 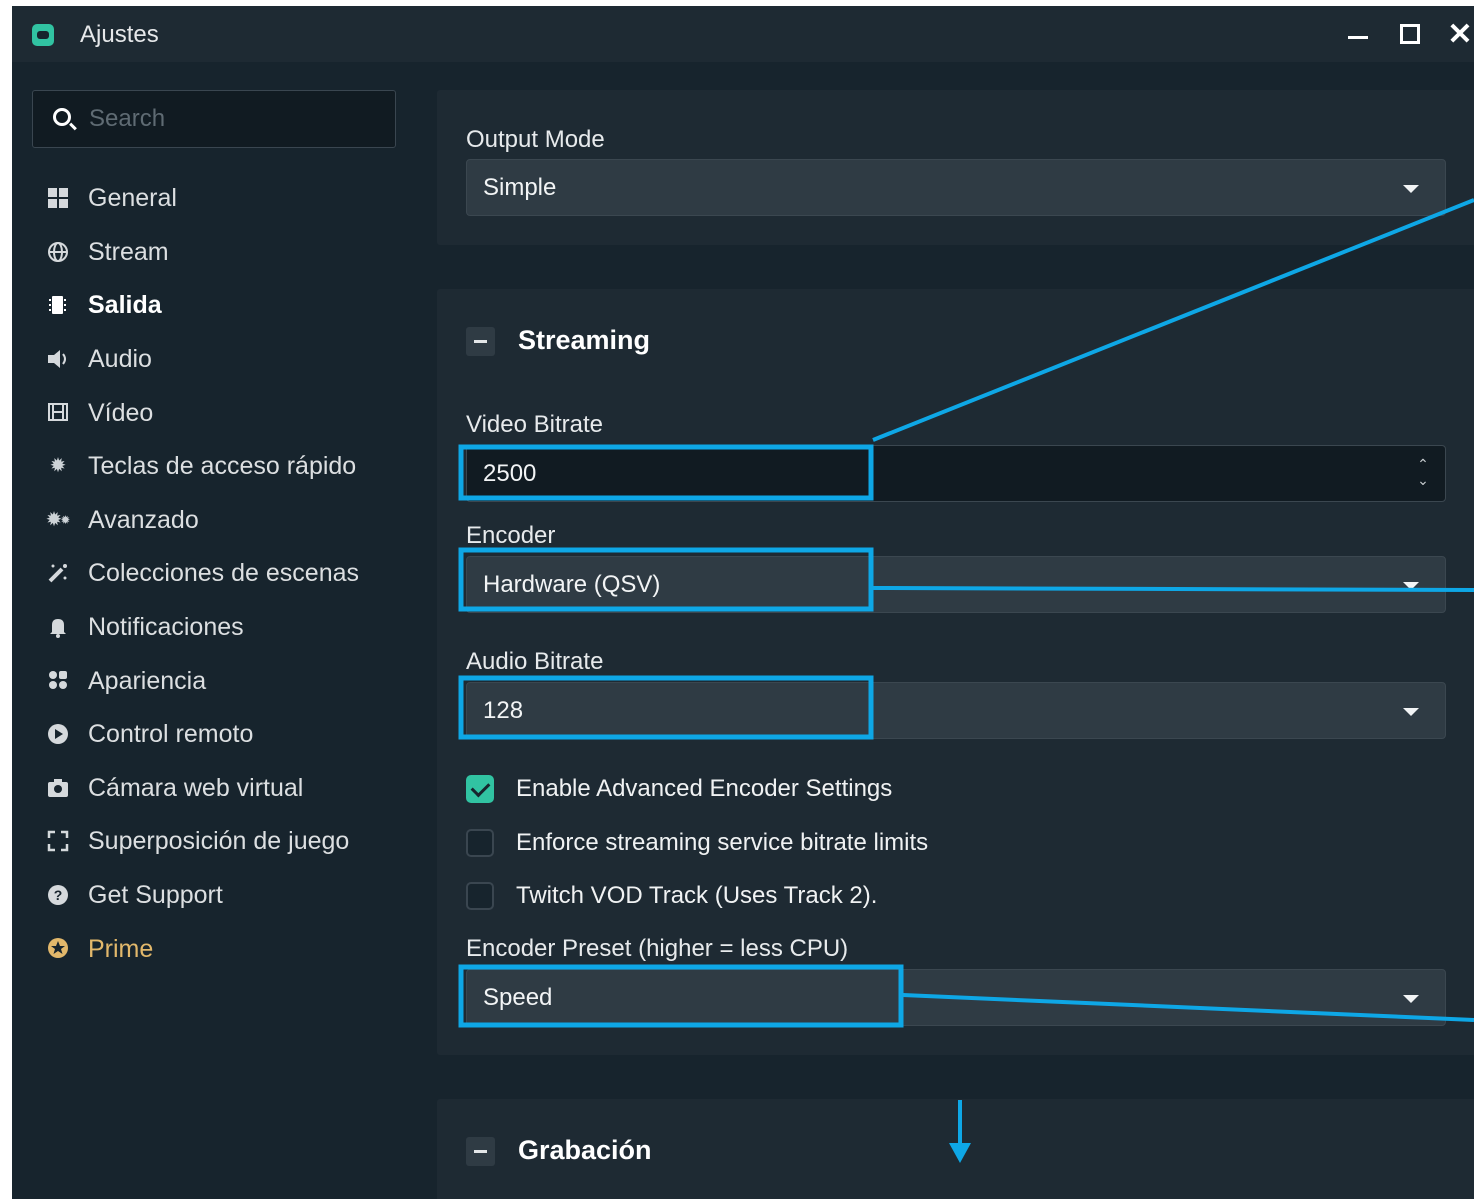 What do you see at coordinates (120, 359) in the screenshot?
I see `sidebar-item-label: Audio` at bounding box center [120, 359].